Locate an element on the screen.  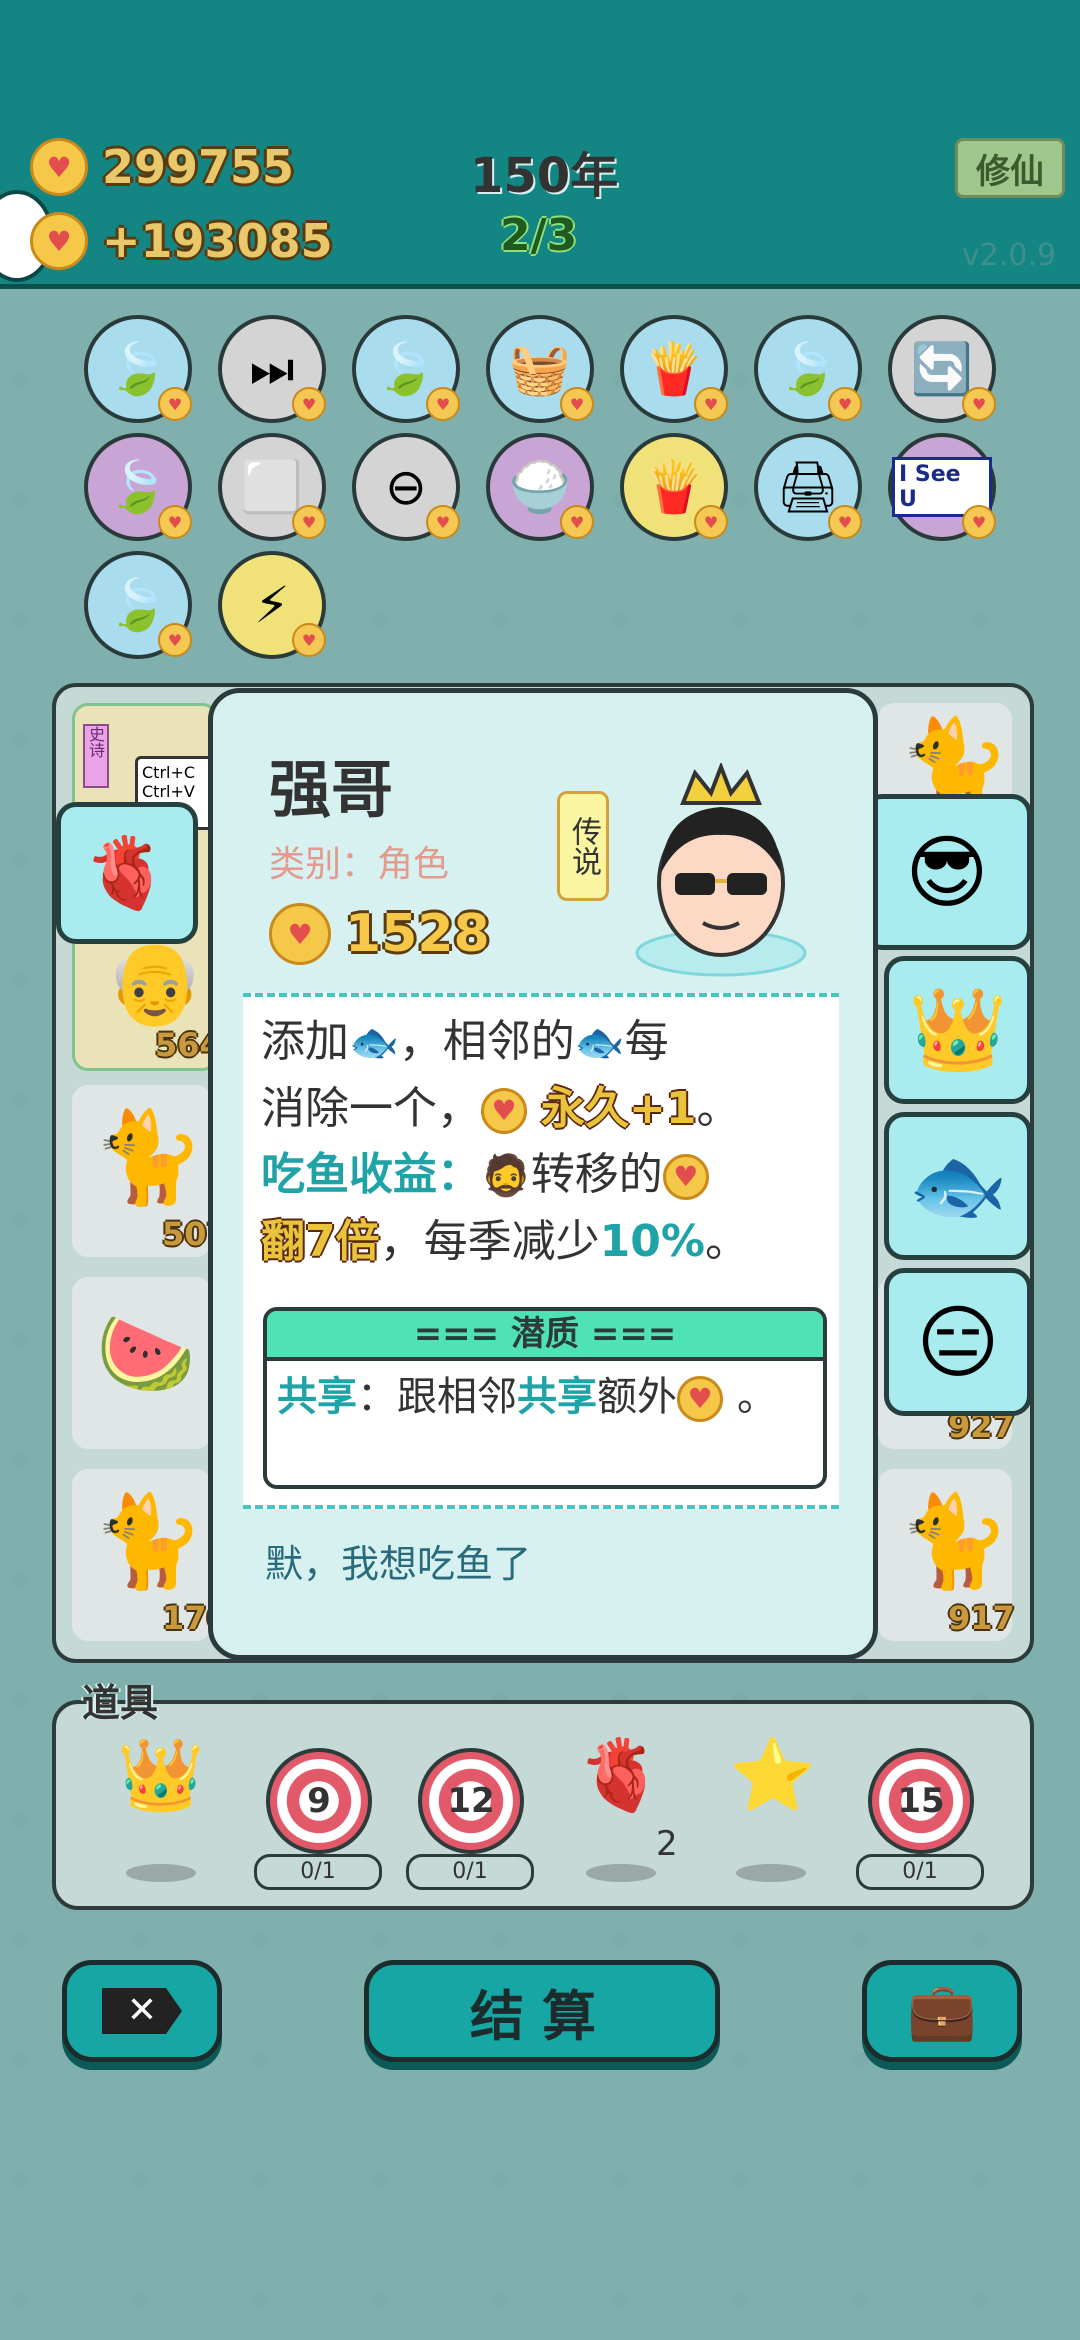
symbol-icon: 🍟 is located at coordinates (674, 486).